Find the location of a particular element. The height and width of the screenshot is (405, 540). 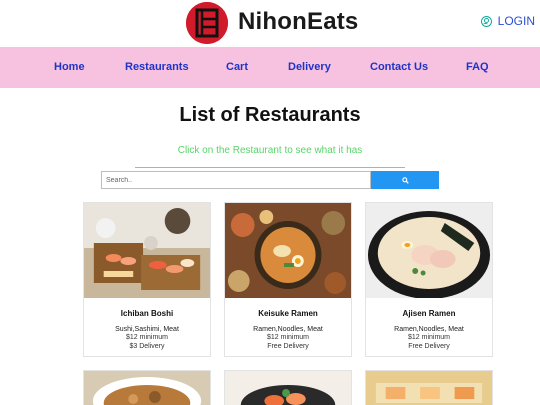

nav-item-cart: Cart is located at coordinates (237, 67).